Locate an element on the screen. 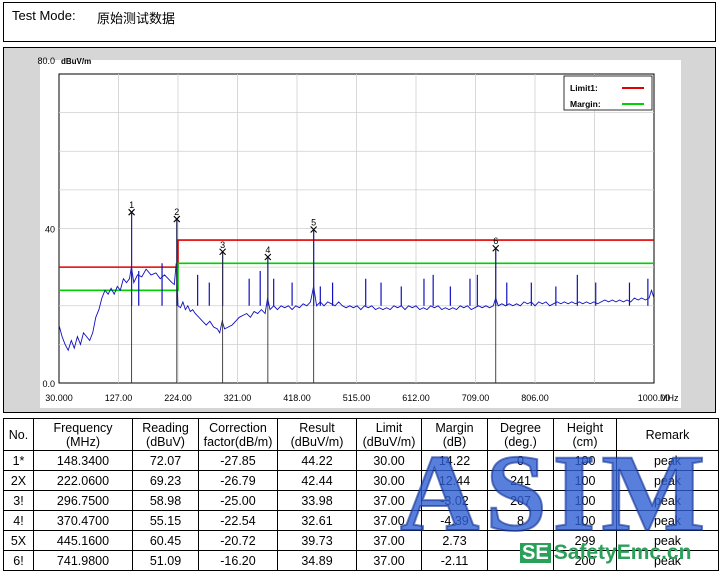  table-cell: -26.79 is located at coordinates (238, 480).